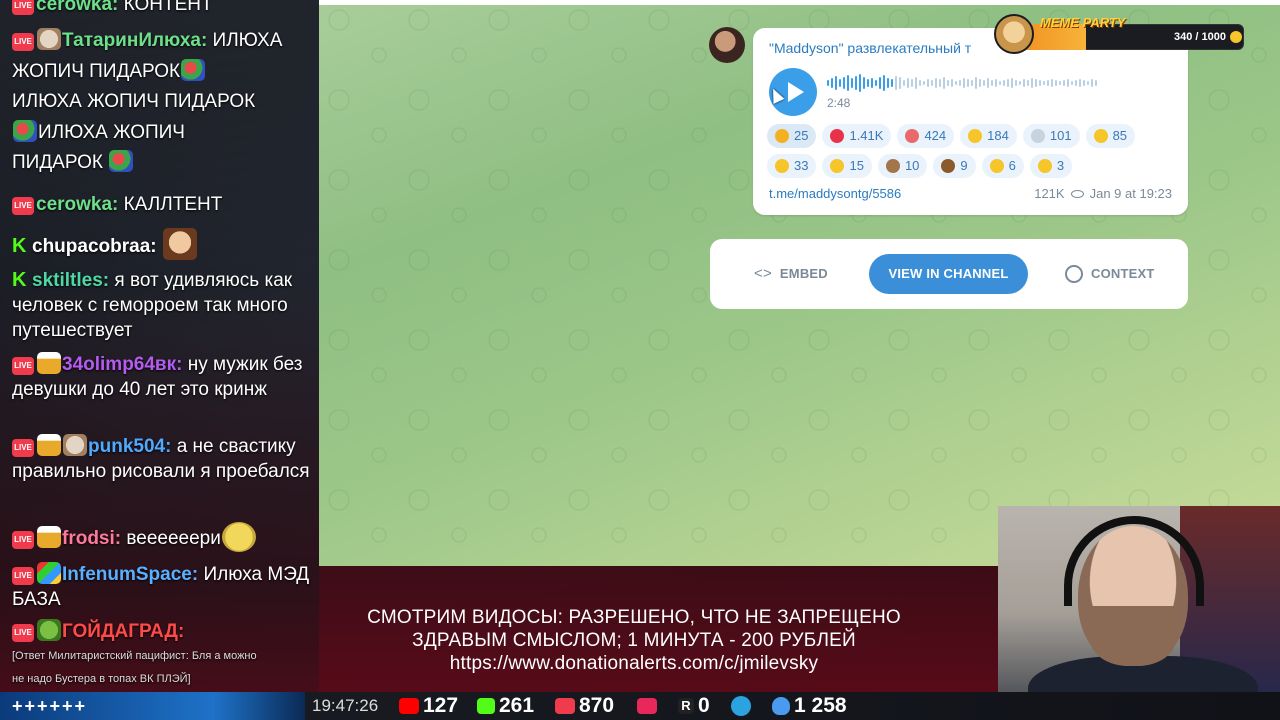 The width and height of the screenshot is (1280, 720). Describe the element at coordinates (1051, 166) in the screenshot. I see `reaction-chip: 3` at that location.